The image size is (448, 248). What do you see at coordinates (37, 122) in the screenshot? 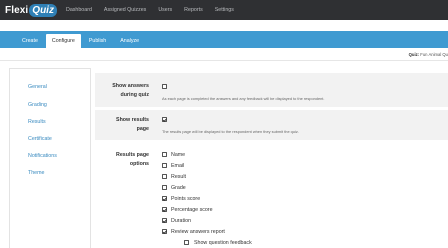
I see `sidebar-item-results: Results` at bounding box center [37, 122].